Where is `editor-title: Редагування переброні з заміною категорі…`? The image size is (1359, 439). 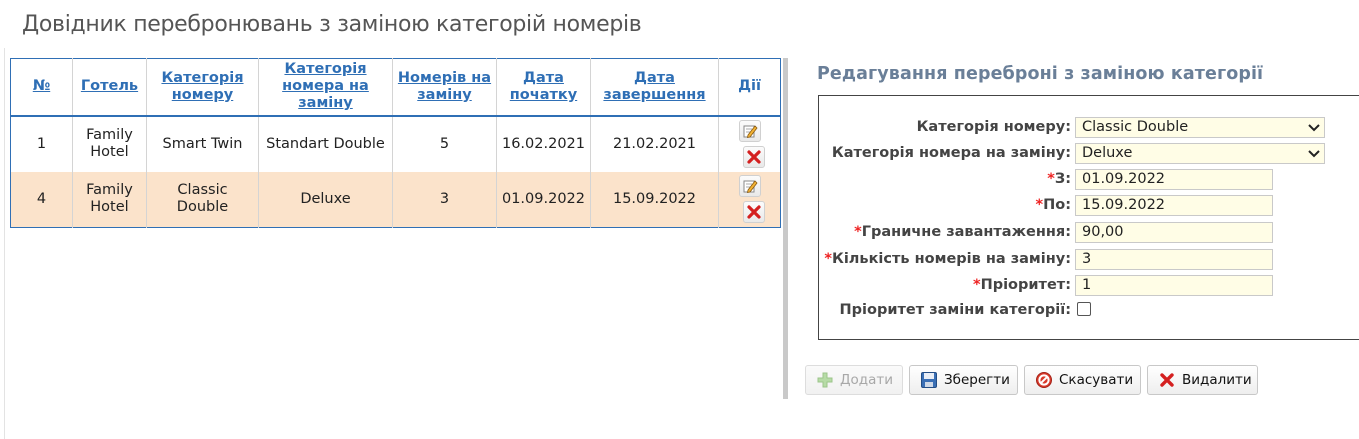
editor-title: Редагування переброні з заміною категорі… is located at coordinates (1040, 74).